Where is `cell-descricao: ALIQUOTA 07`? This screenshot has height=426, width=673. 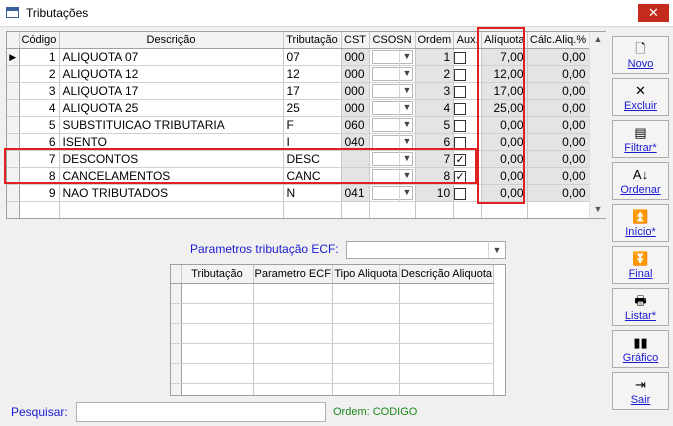 cell-descricao: ALIQUOTA 07 is located at coordinates (171, 57).